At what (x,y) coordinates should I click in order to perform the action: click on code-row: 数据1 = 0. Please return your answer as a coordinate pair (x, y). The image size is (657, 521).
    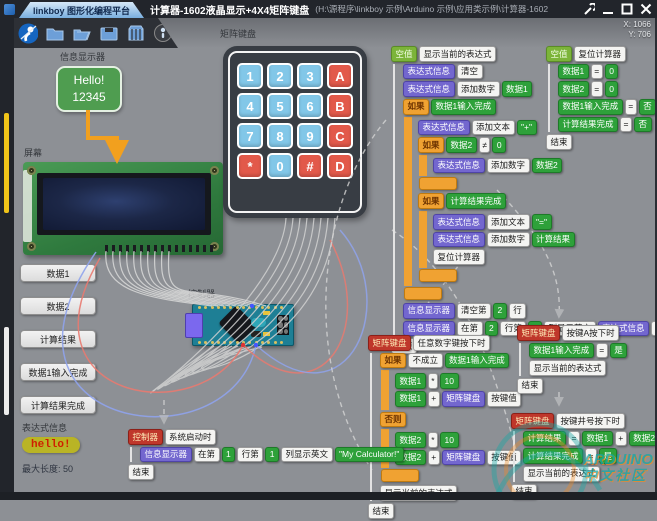
    Looking at the image, I should click on (607, 71).